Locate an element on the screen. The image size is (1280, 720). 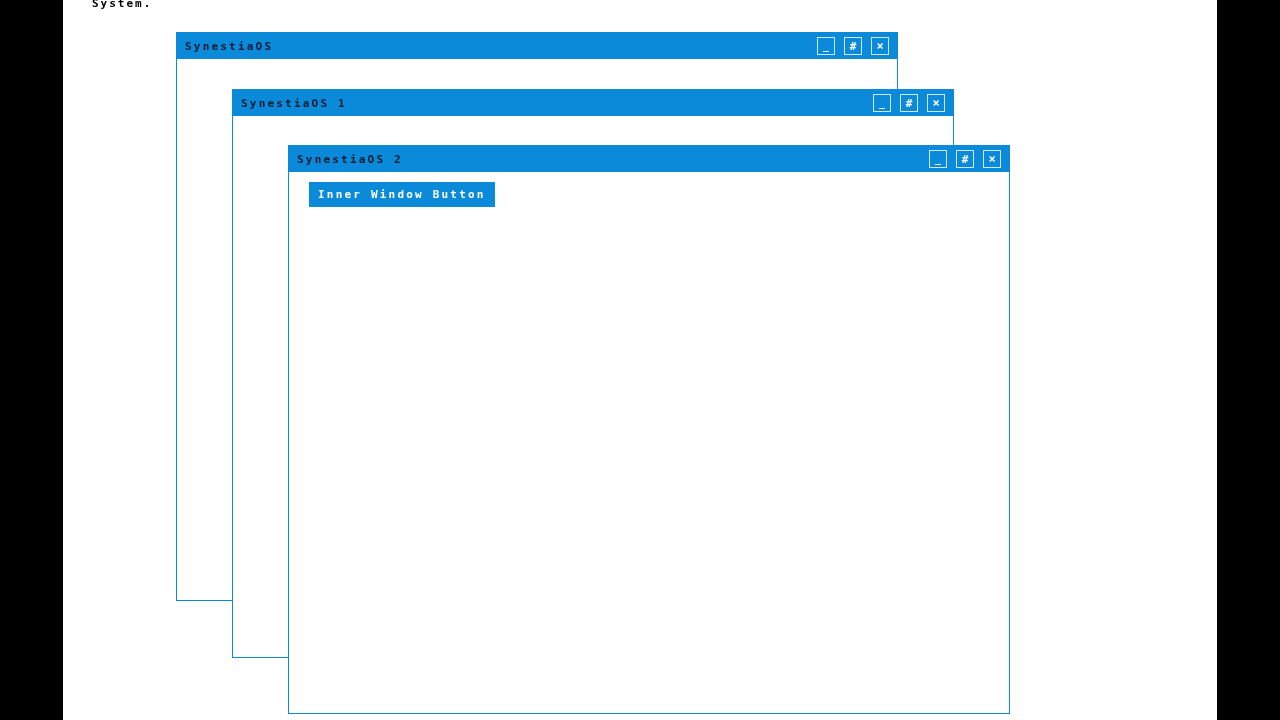
window-title: SynestiaOS is located at coordinates (229, 46).